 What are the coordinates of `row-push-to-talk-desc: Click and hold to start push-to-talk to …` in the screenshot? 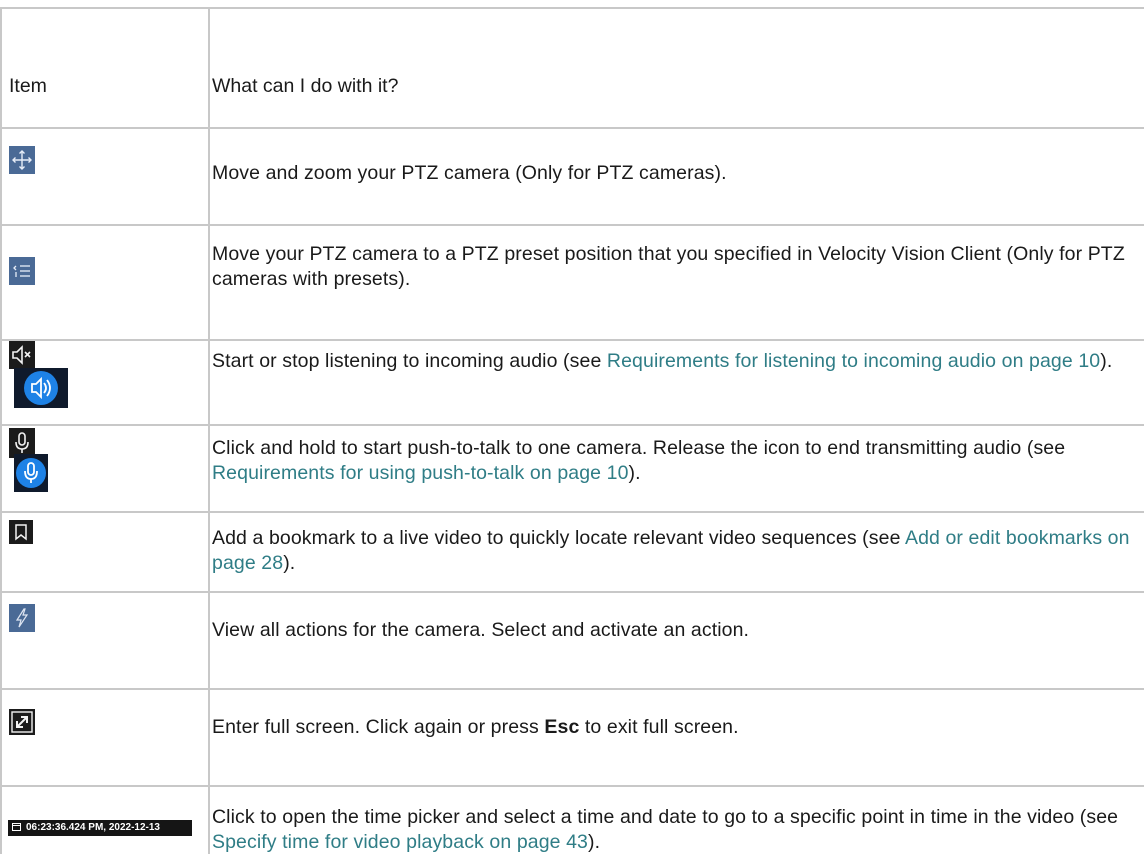 It's located at (677, 461).